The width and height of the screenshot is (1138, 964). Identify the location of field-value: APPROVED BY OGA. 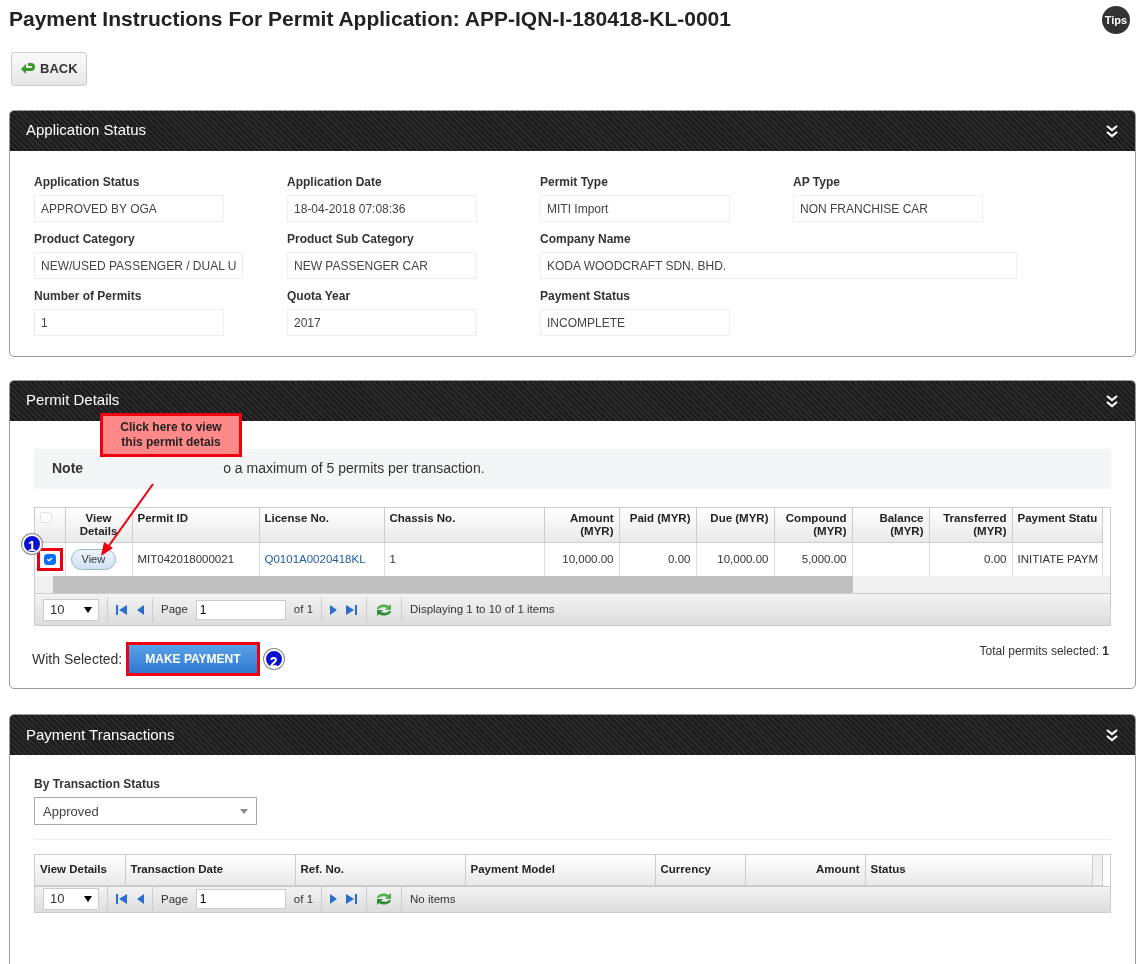
(129, 208).